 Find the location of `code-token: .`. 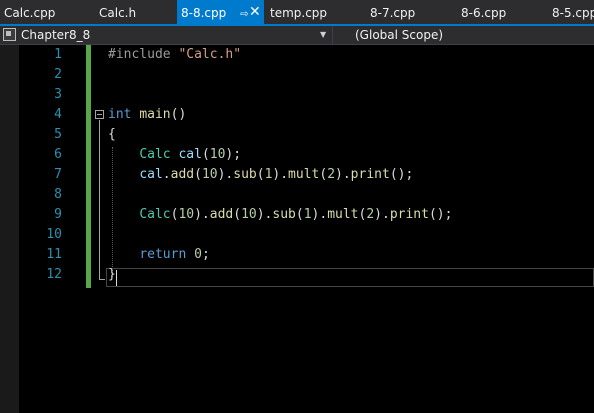

code-token: . is located at coordinates (166, 174).